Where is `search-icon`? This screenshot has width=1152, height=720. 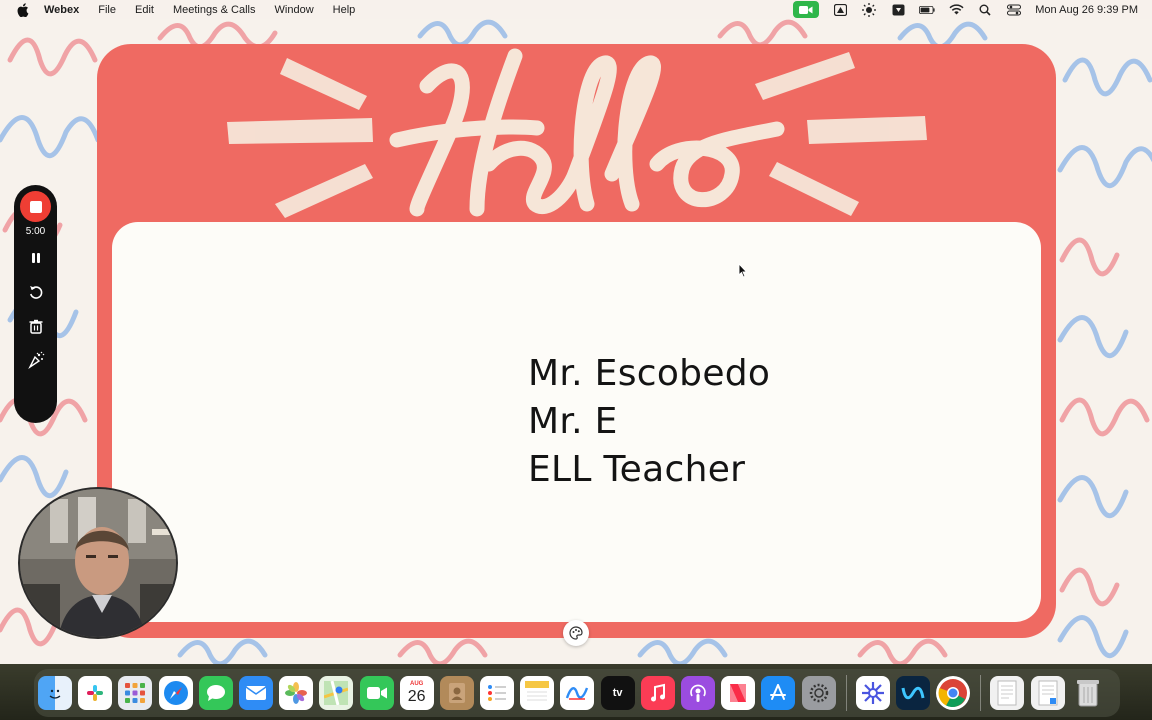
search-icon is located at coordinates (985, 10).